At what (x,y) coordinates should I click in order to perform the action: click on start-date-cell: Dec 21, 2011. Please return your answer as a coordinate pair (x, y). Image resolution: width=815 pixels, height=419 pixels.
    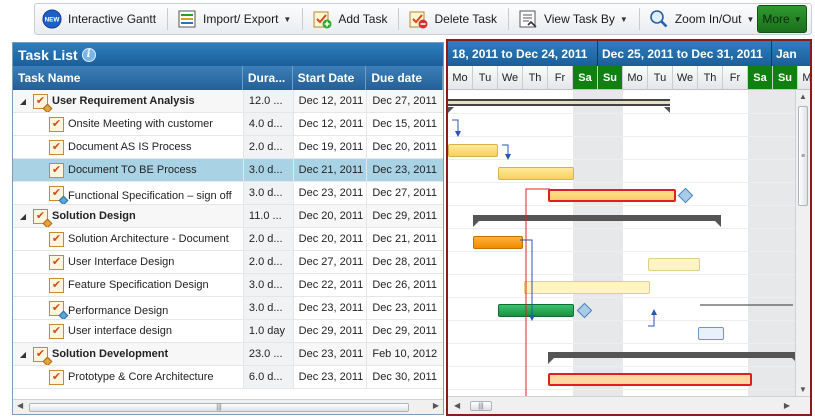
    Looking at the image, I should click on (329, 170).